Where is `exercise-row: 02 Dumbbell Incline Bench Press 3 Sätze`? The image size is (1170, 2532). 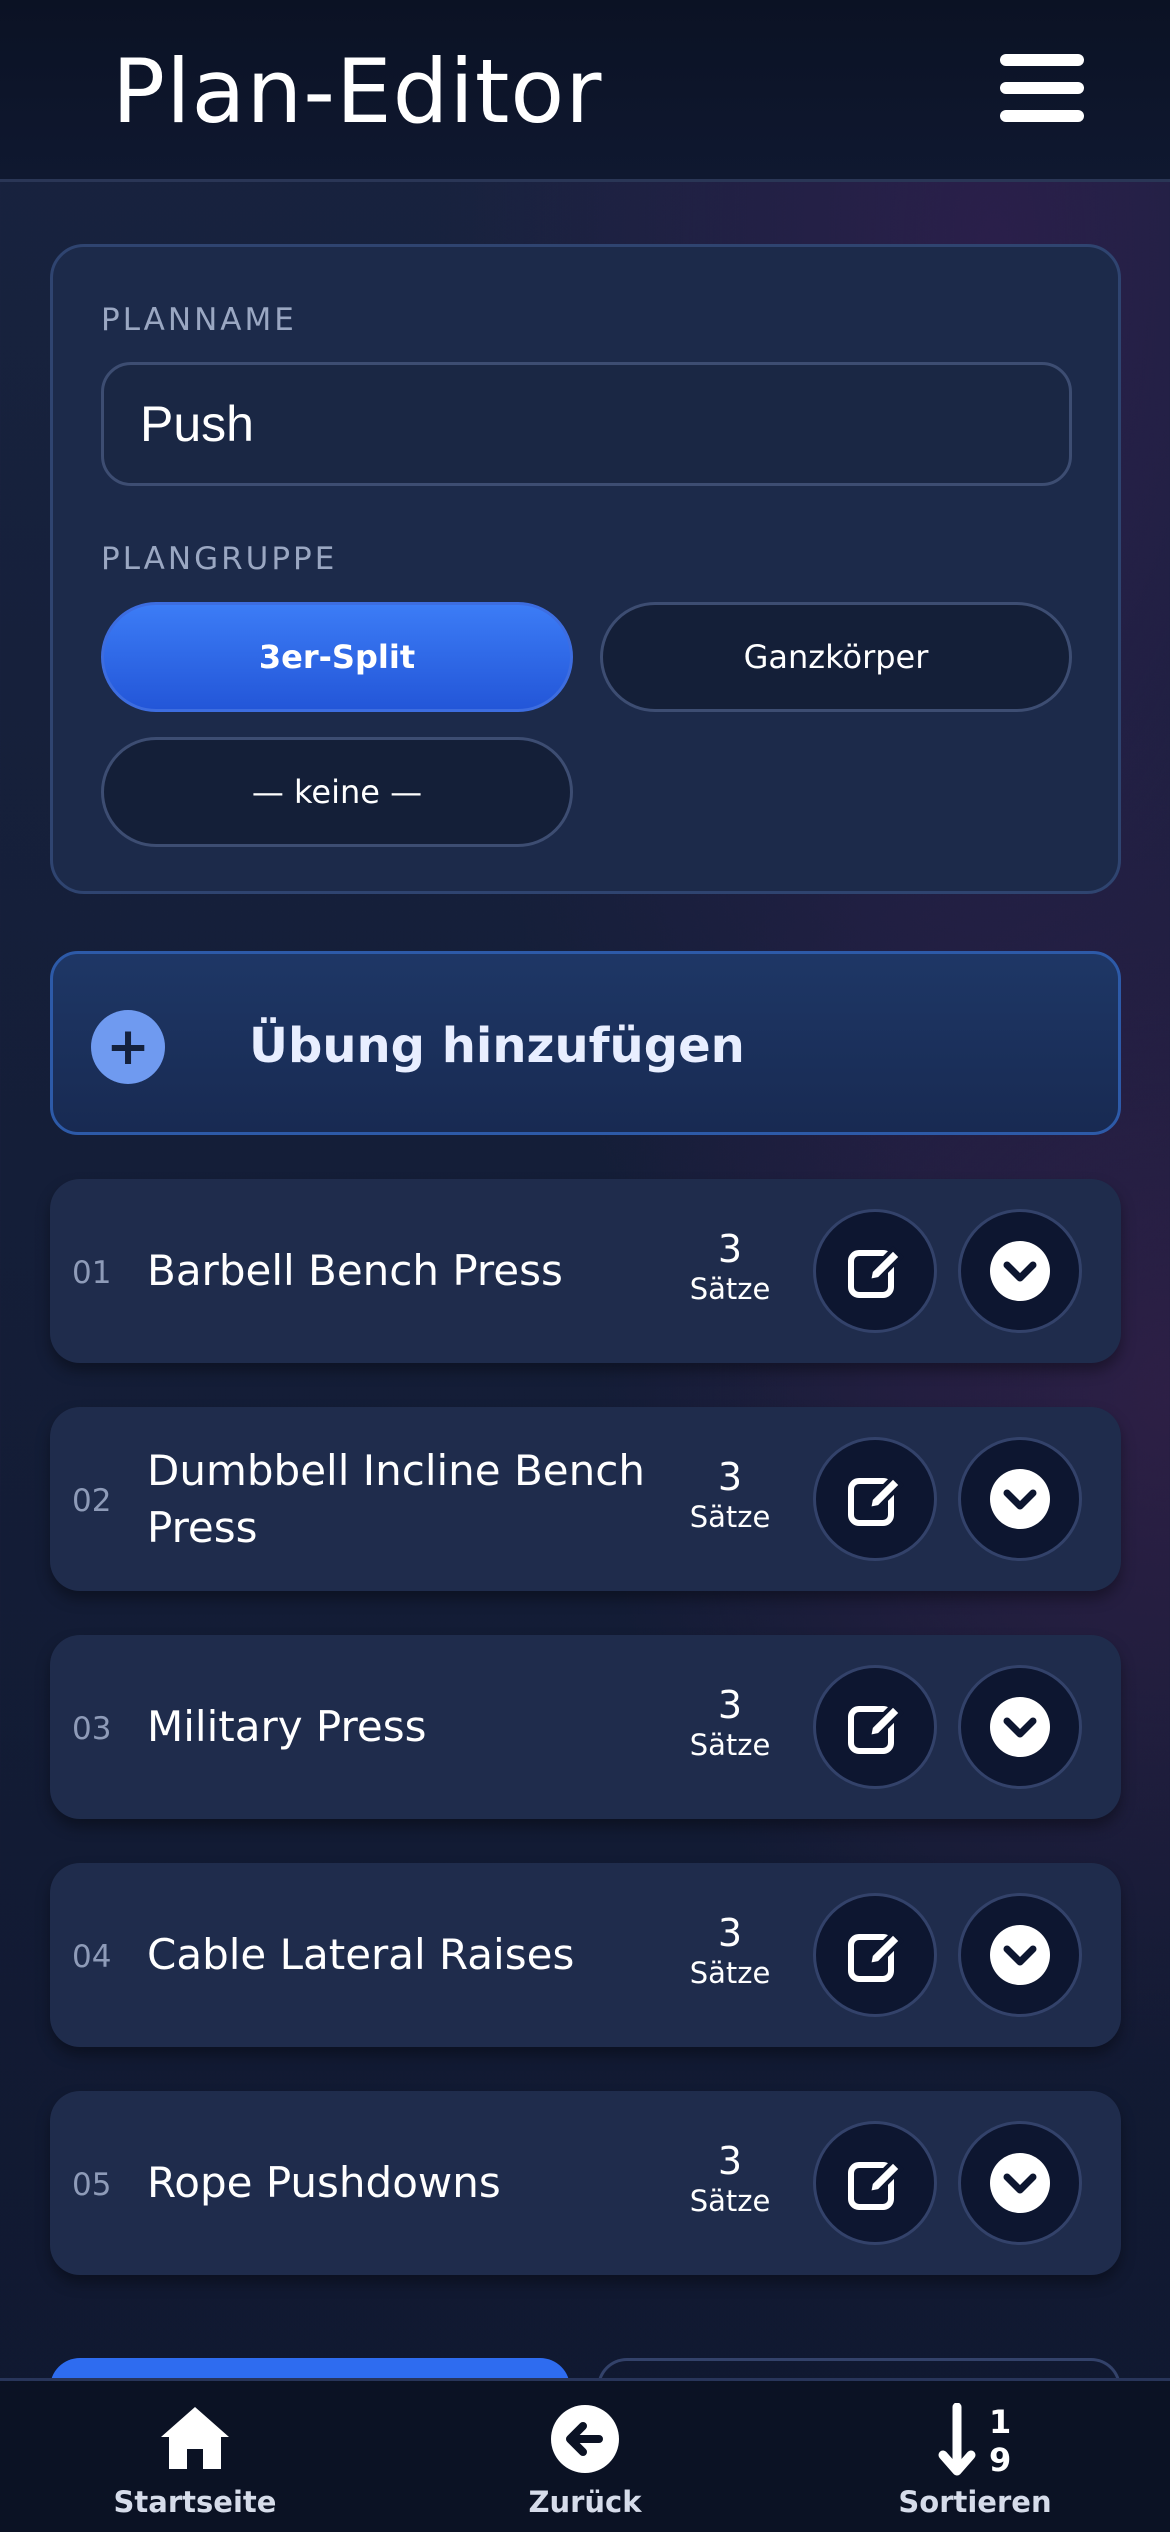
exercise-row: 02 Dumbbell Incline Bench Press 3 Sätze is located at coordinates (585, 1499).